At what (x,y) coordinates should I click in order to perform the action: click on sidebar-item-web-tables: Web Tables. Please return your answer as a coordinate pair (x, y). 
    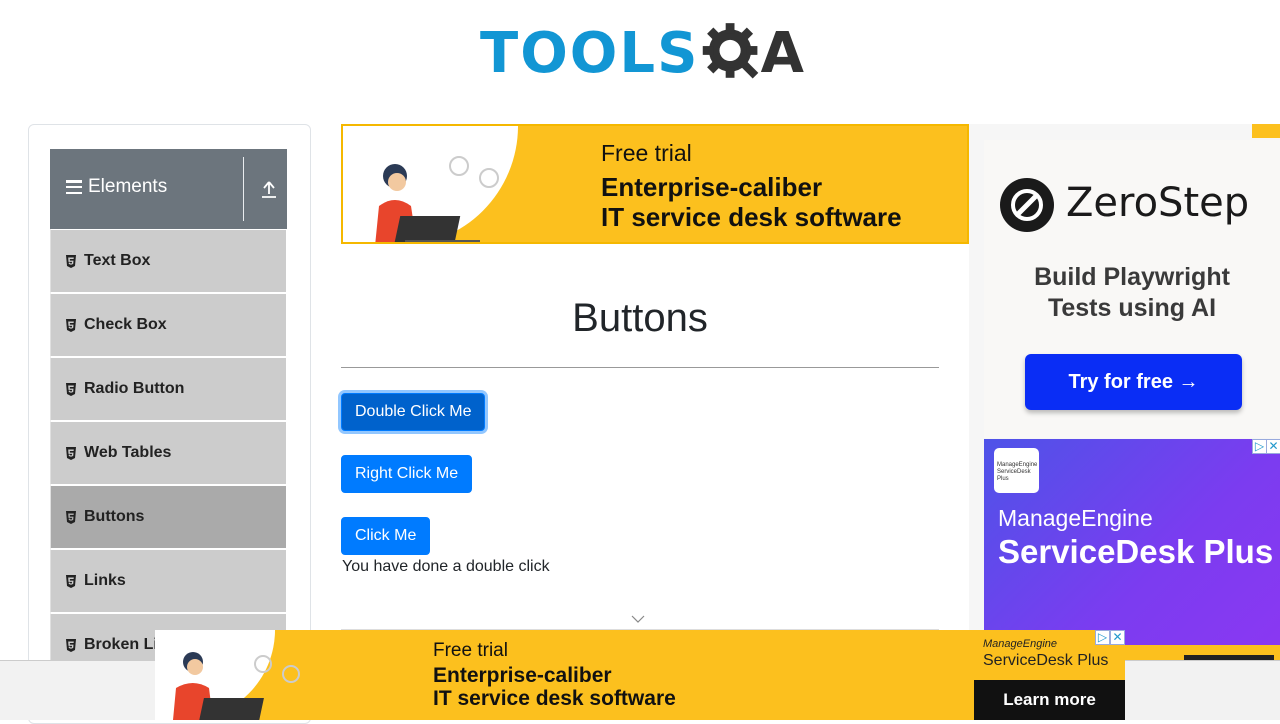
    Looking at the image, I should click on (168, 453).